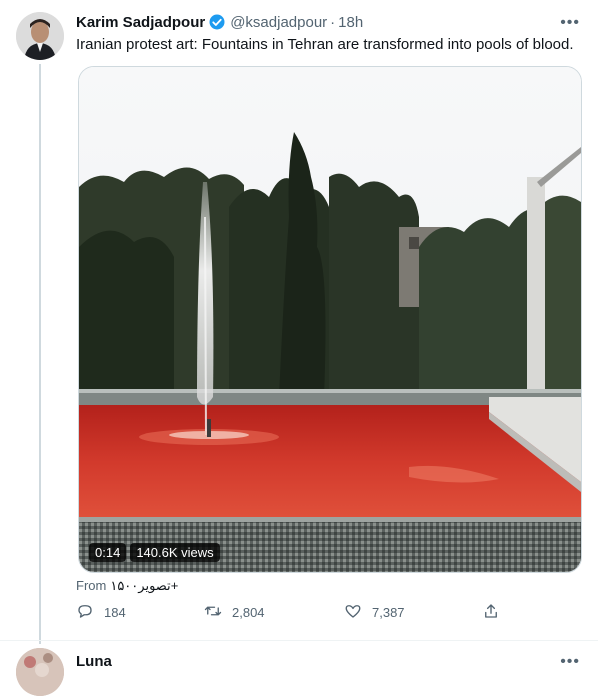 This screenshot has width=598, height=696. What do you see at coordinates (101, 612) in the screenshot?
I see `reply-button: 184` at bounding box center [101, 612].